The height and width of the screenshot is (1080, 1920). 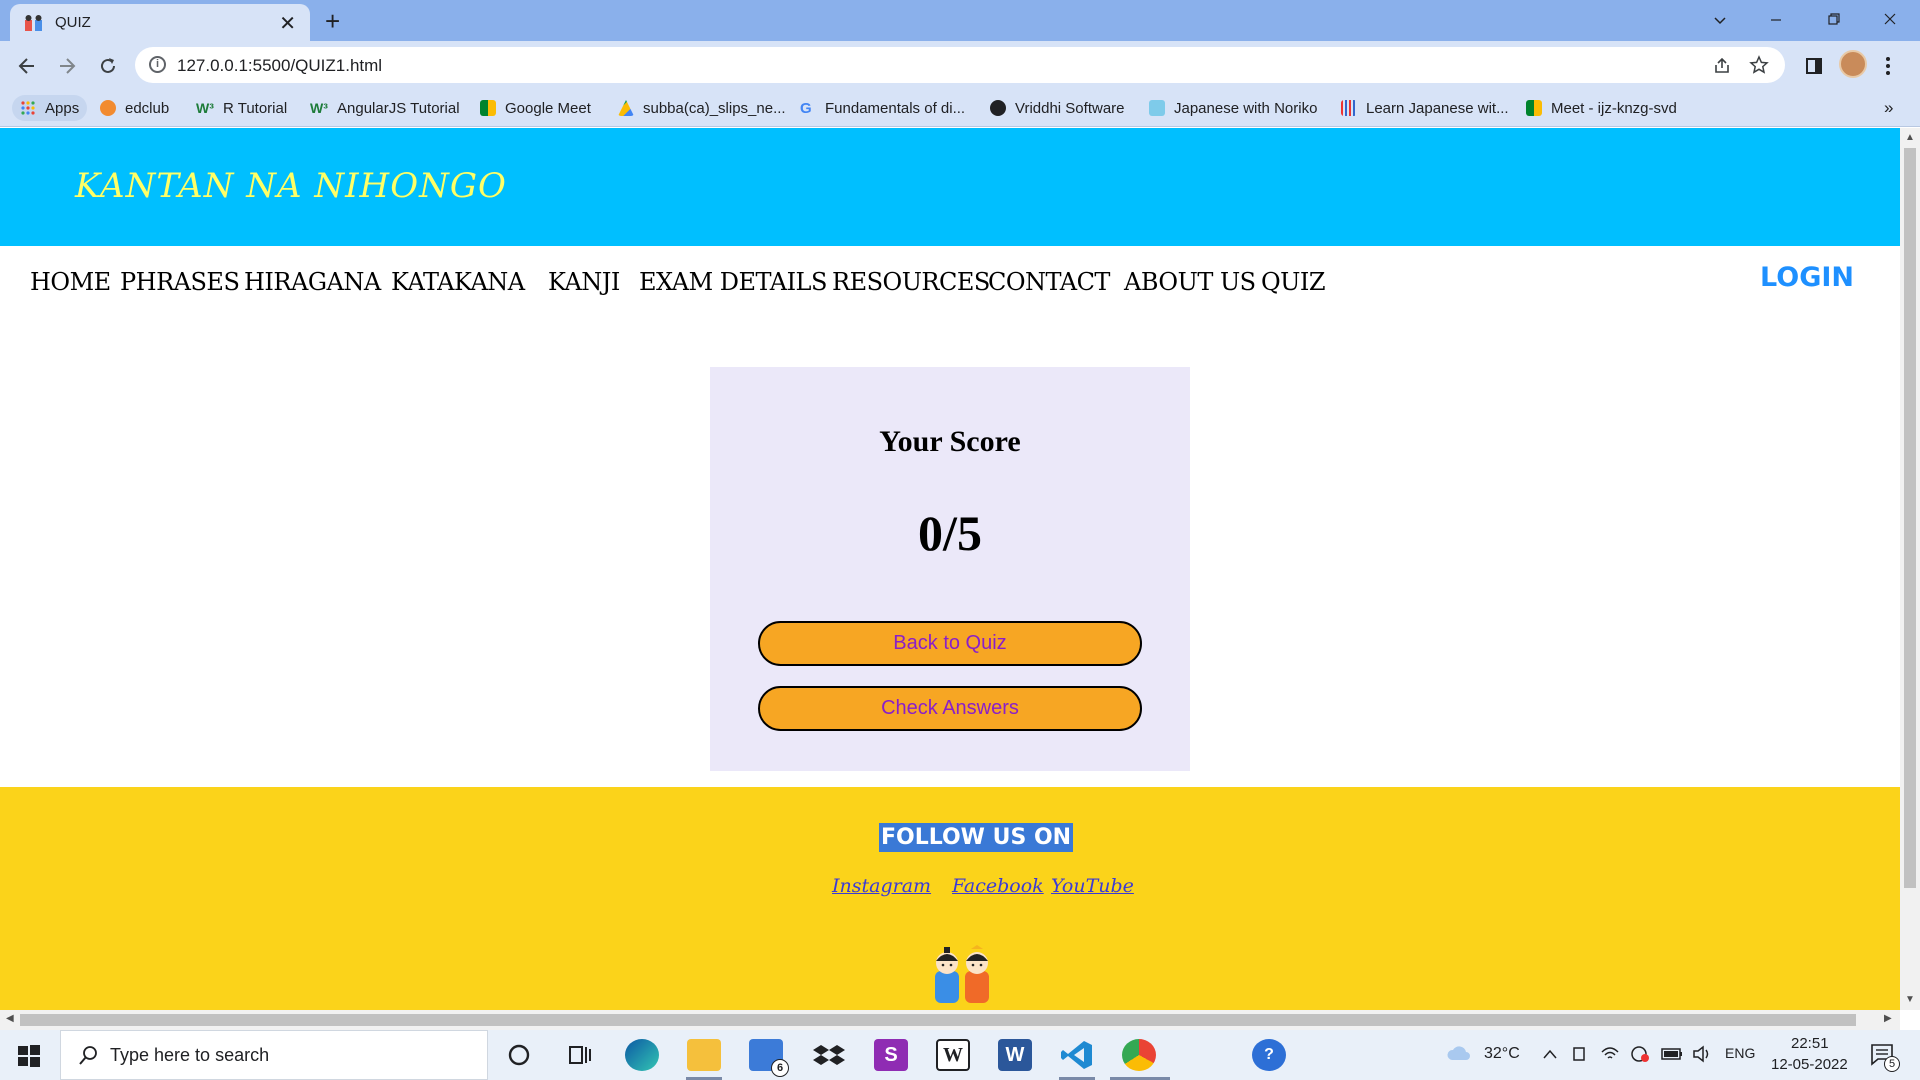 I want to click on nav-katakana: KATAKANA, so click(x=458, y=282).